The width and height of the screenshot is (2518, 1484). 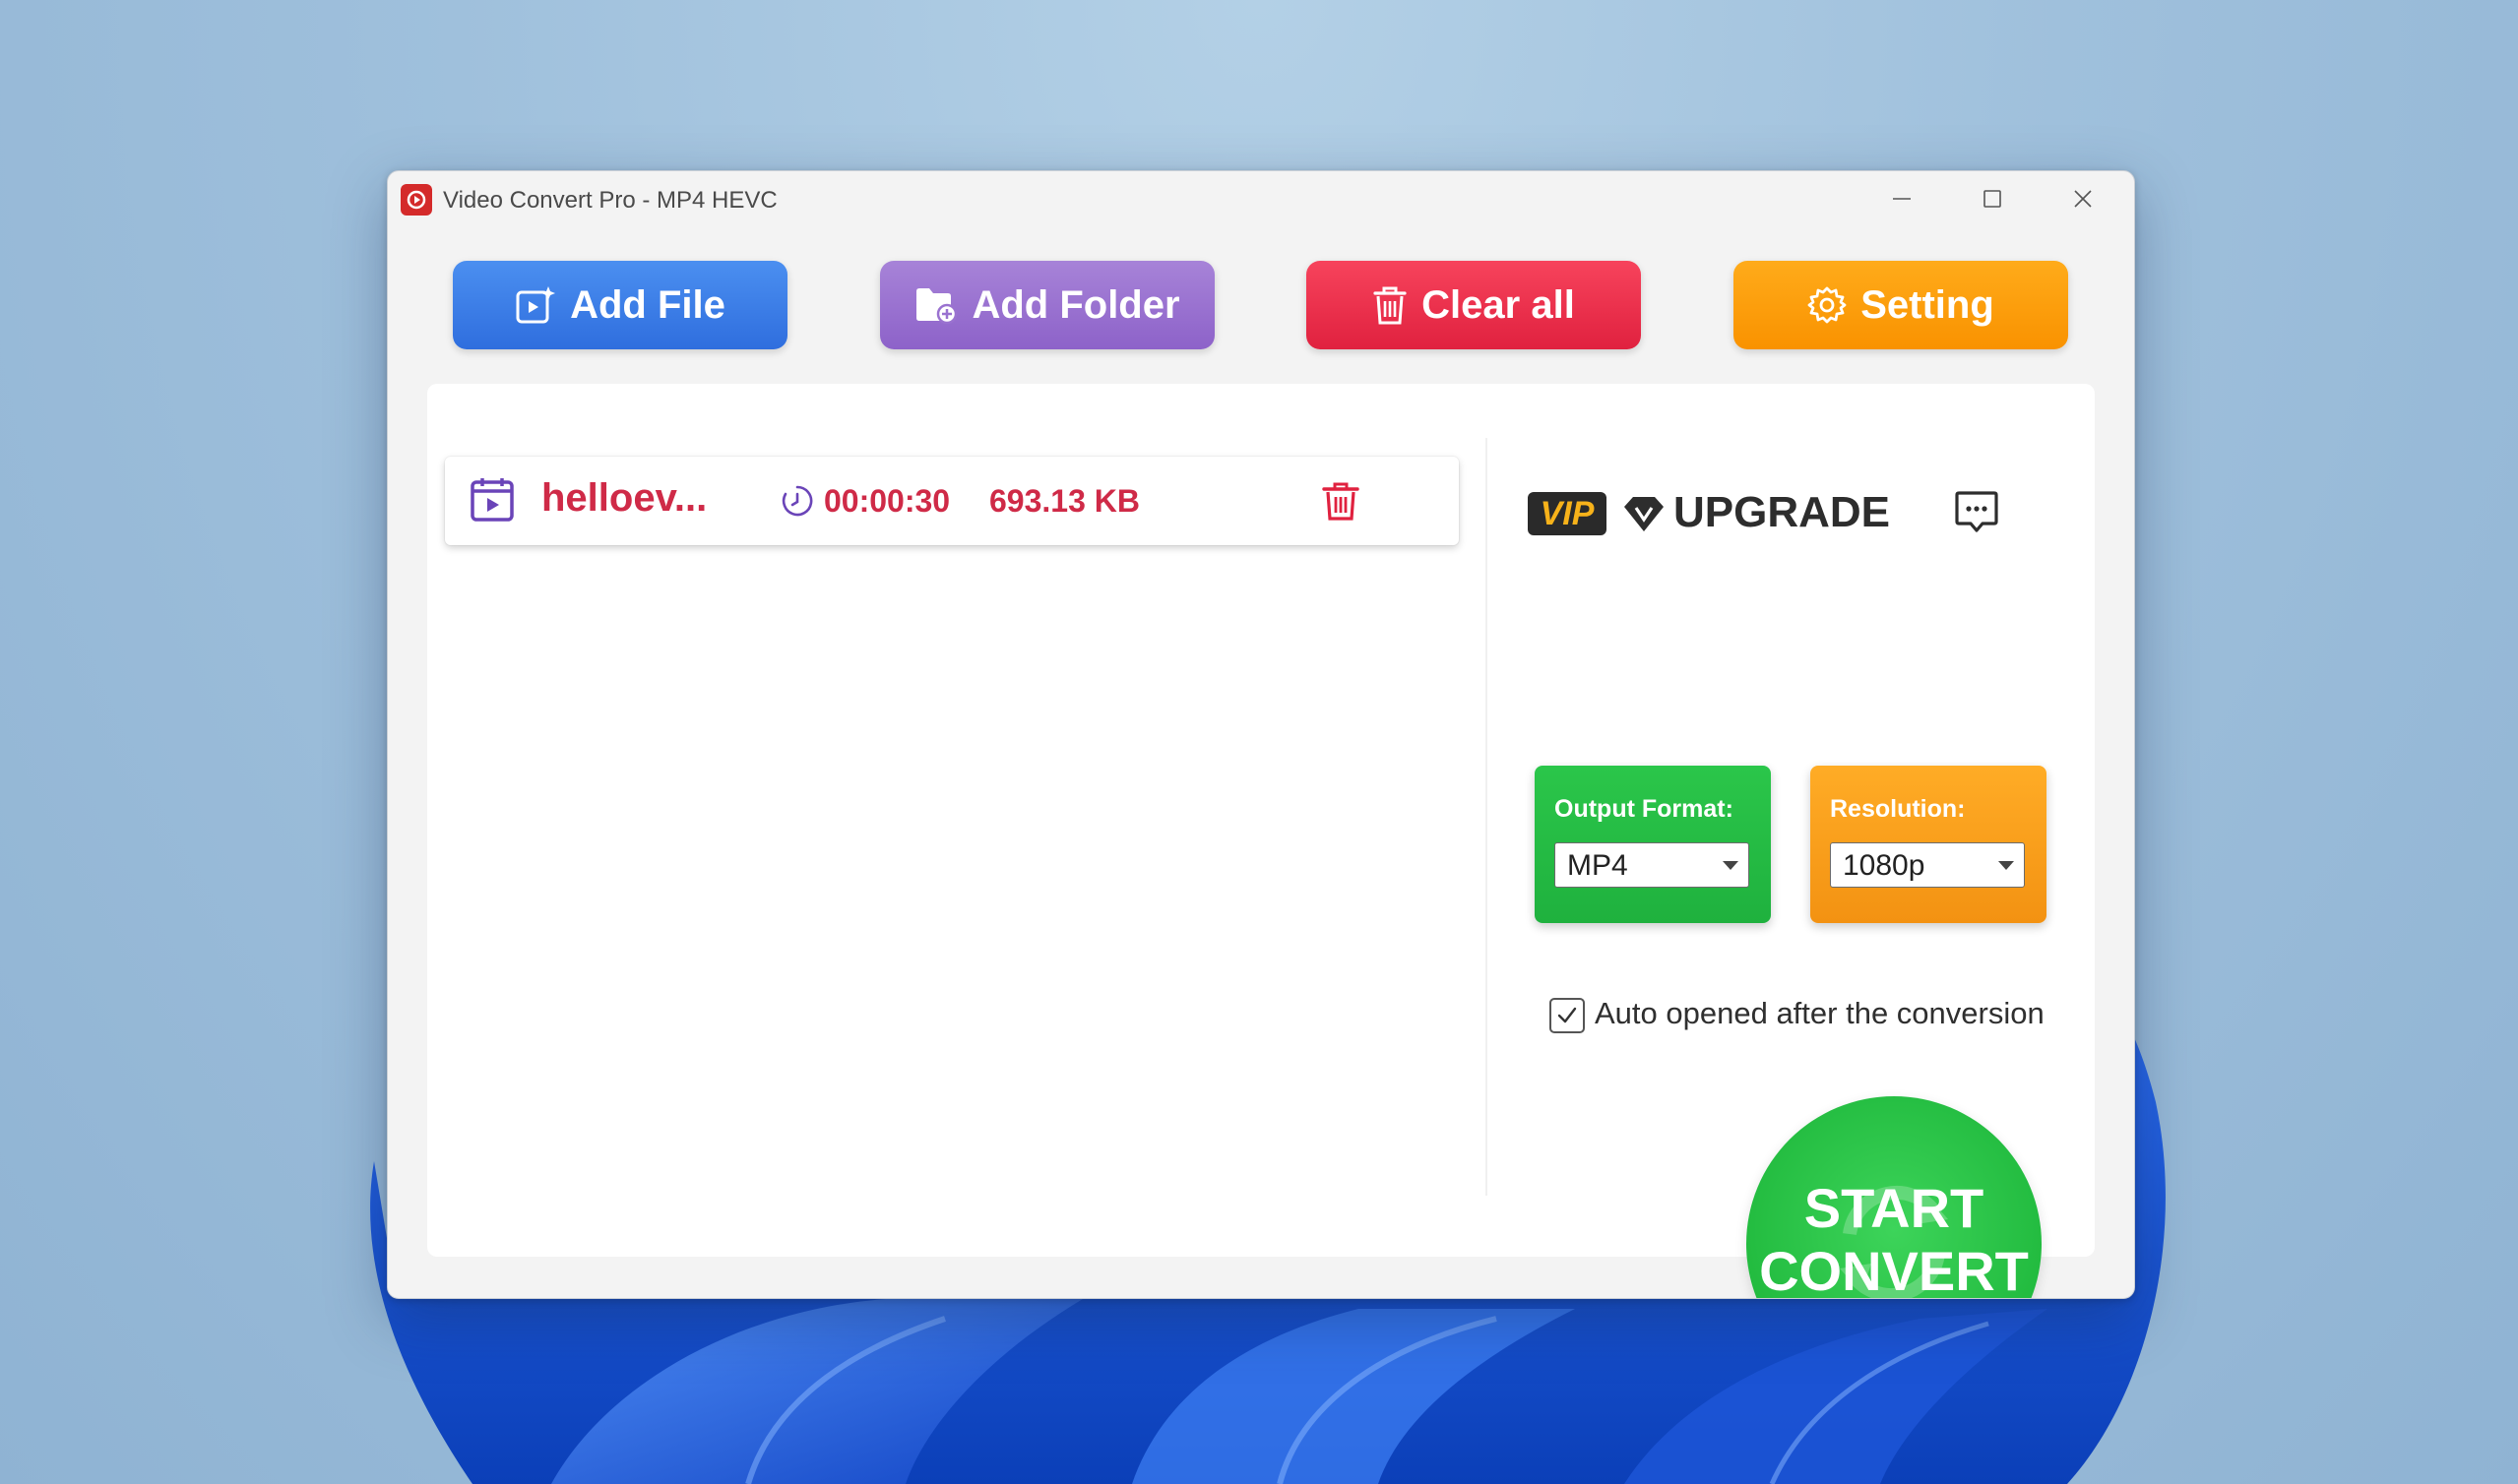 What do you see at coordinates (887, 501) in the screenshot?
I see `file-duration: 00:00:30` at bounding box center [887, 501].